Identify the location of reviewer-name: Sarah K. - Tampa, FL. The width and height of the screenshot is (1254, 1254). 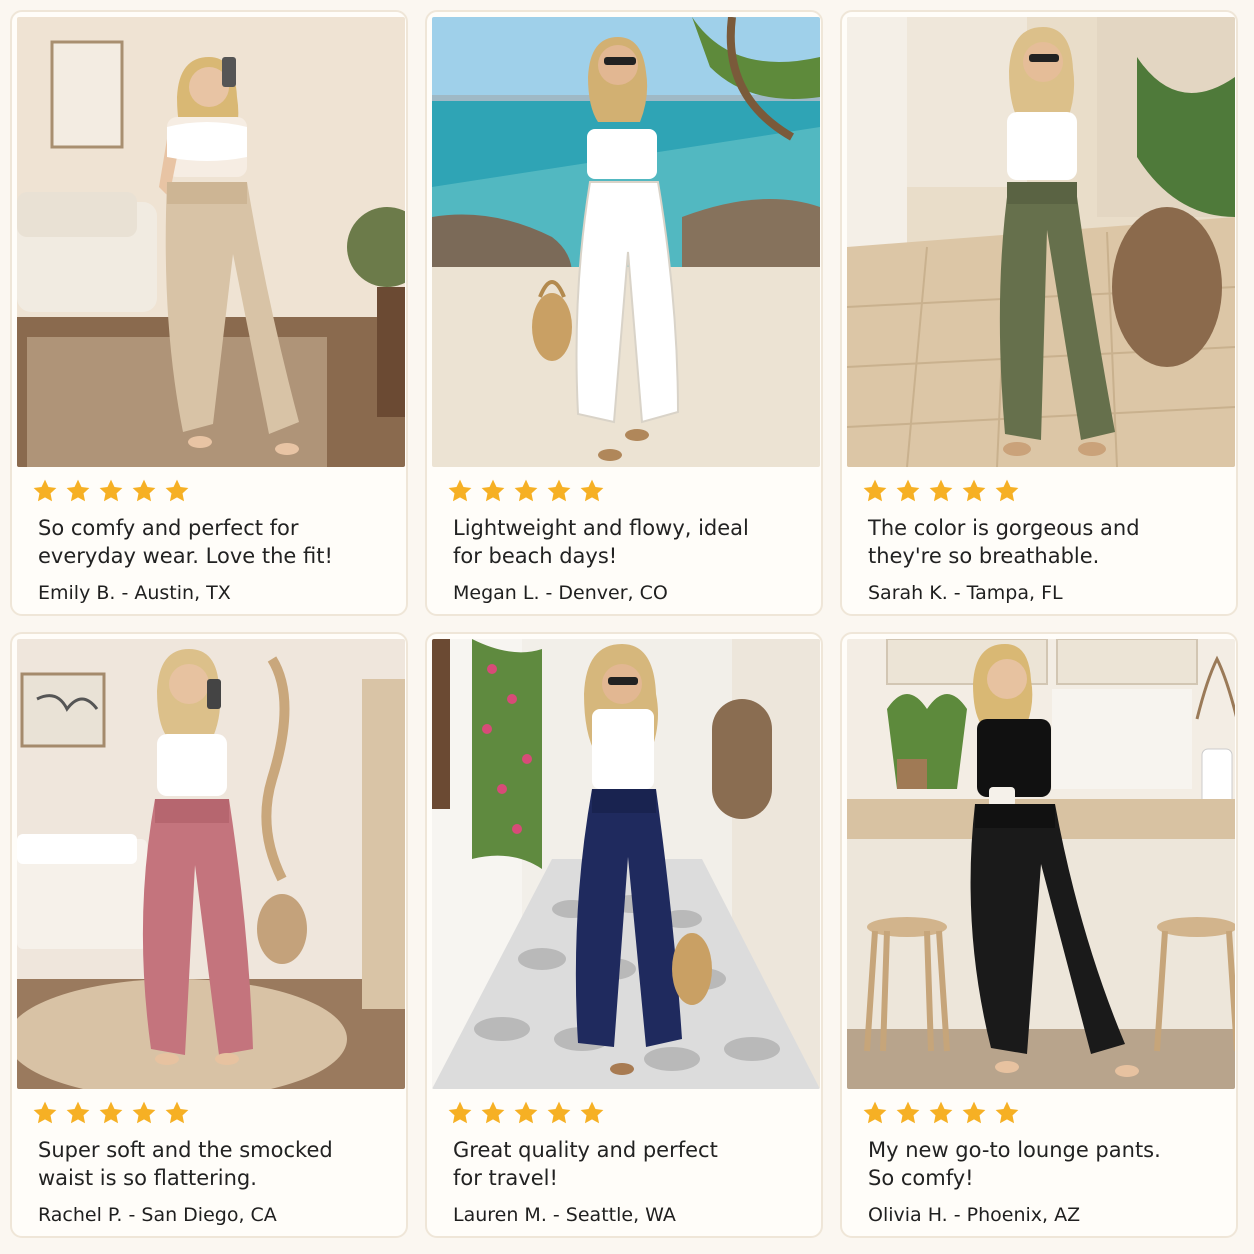
(965, 593).